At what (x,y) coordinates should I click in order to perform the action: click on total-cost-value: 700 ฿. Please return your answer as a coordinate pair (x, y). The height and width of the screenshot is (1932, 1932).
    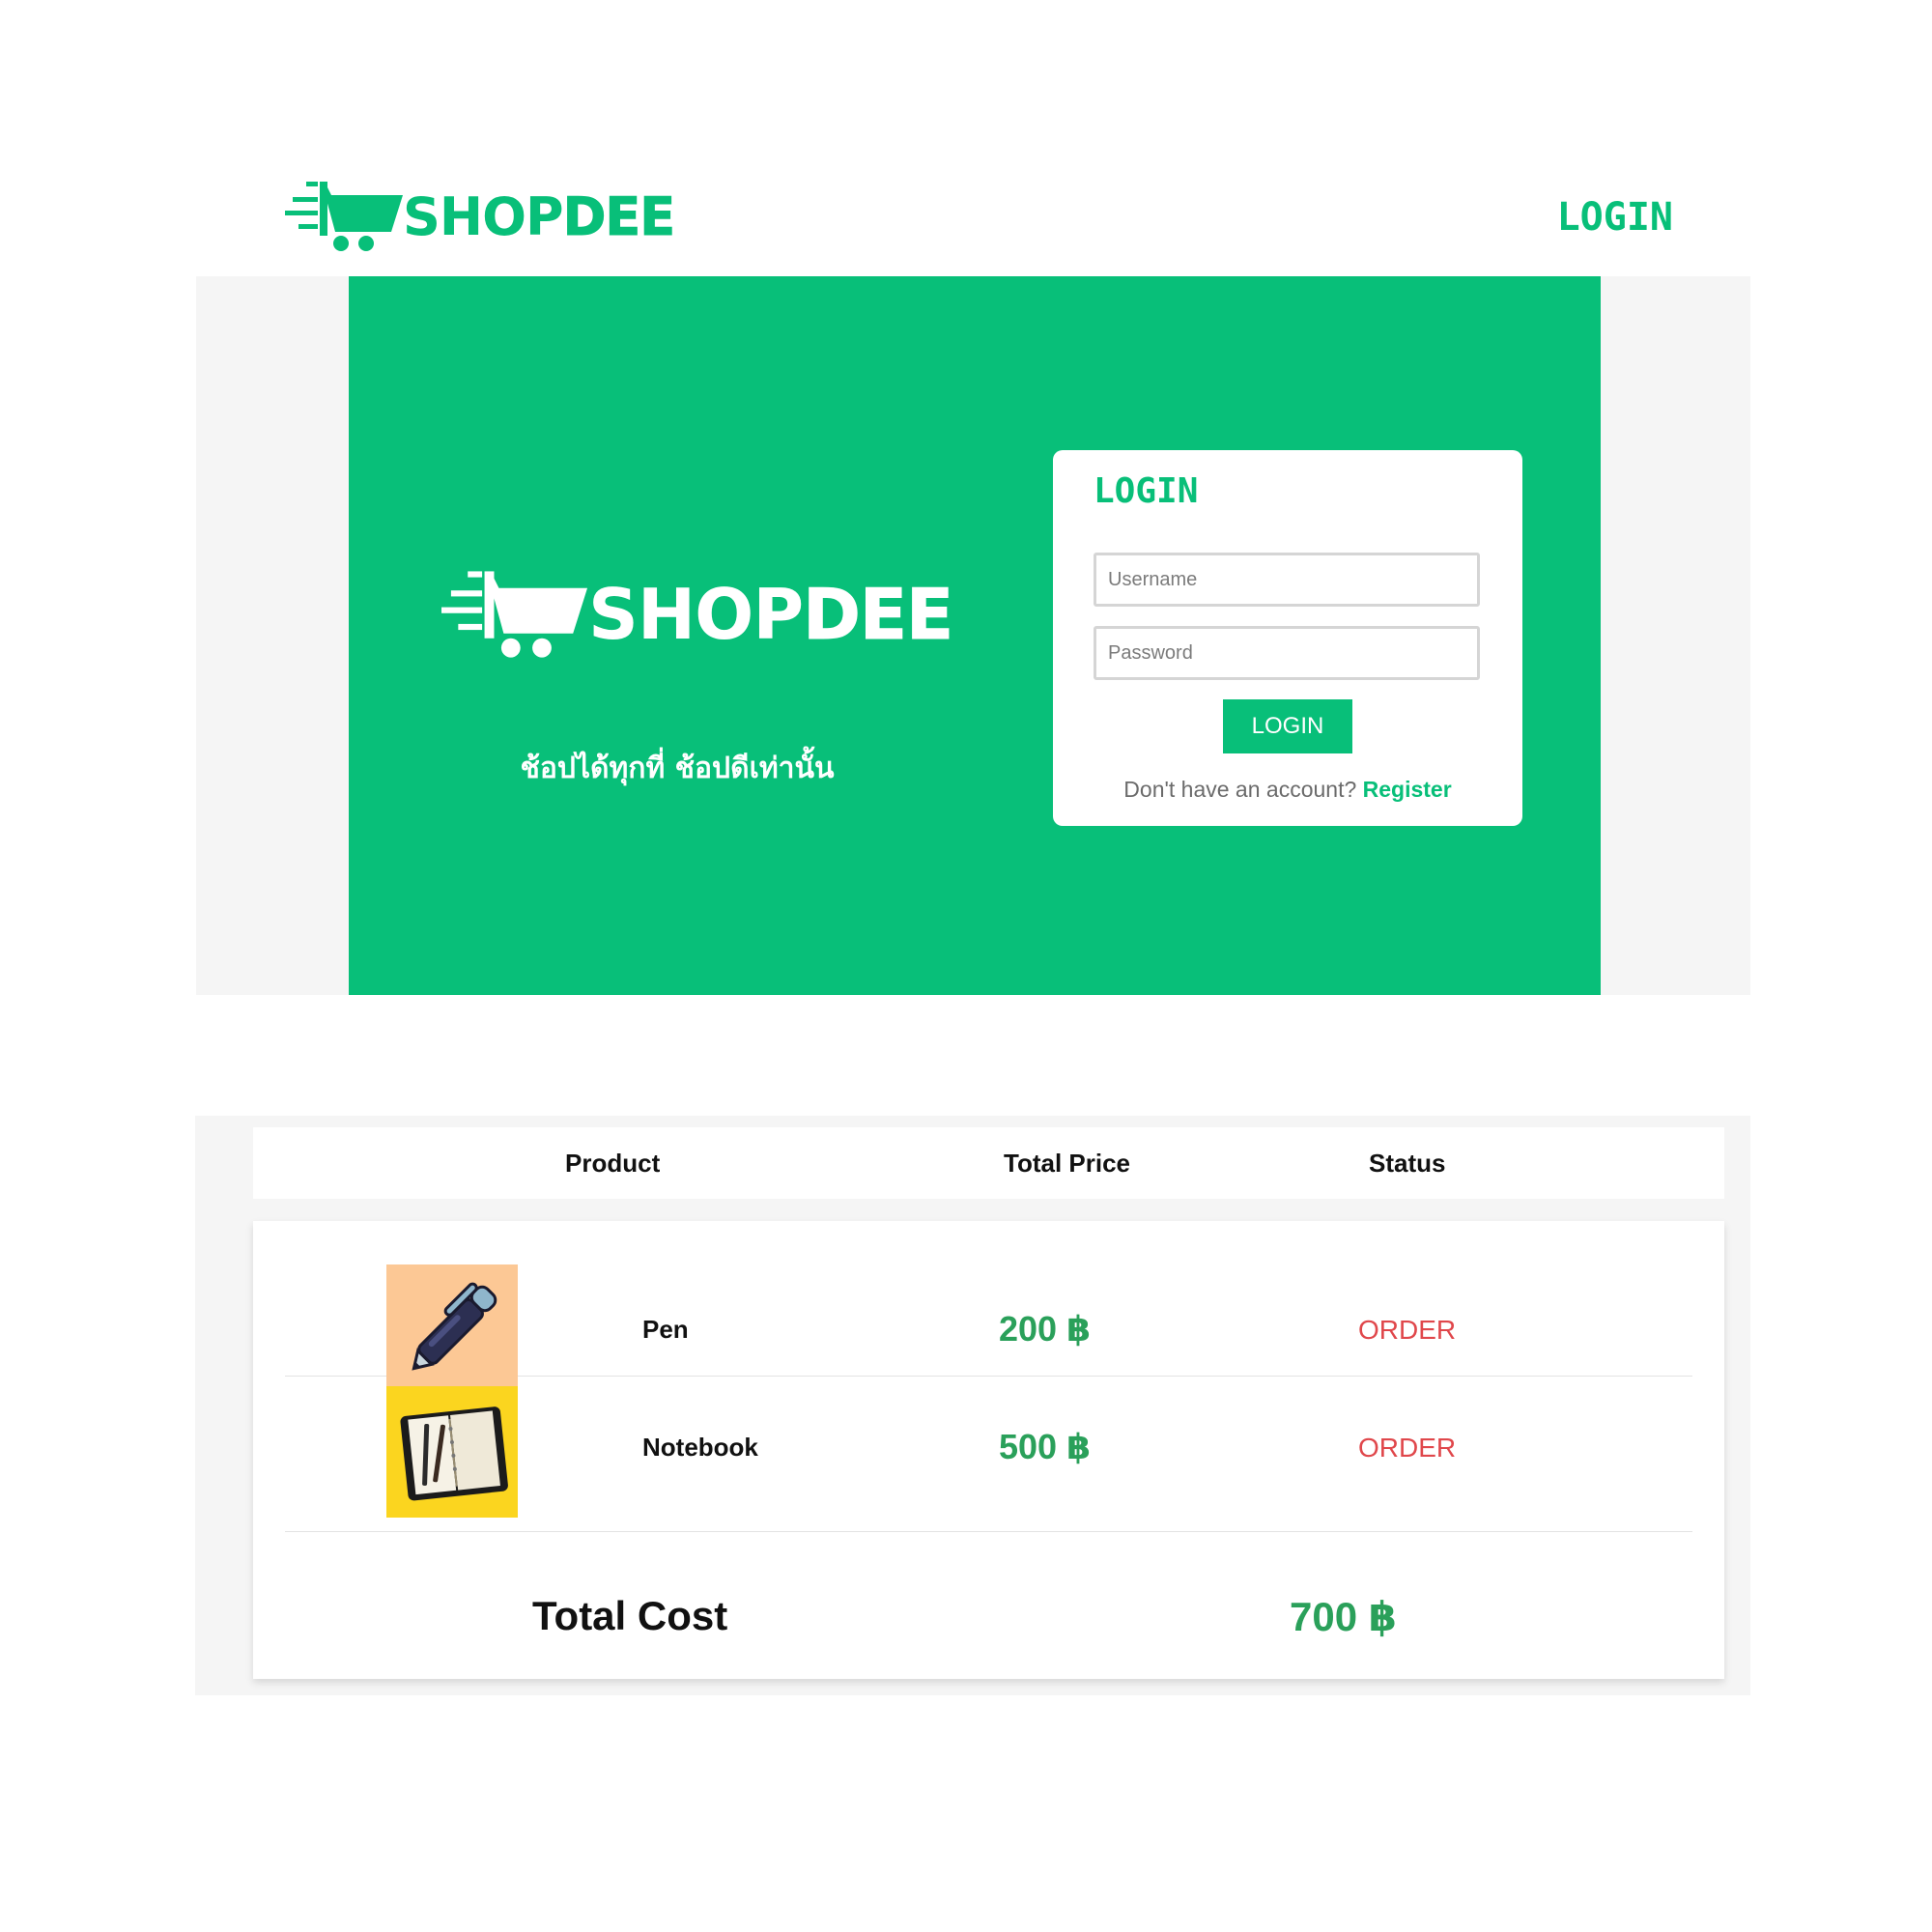
    Looking at the image, I should click on (1343, 1616).